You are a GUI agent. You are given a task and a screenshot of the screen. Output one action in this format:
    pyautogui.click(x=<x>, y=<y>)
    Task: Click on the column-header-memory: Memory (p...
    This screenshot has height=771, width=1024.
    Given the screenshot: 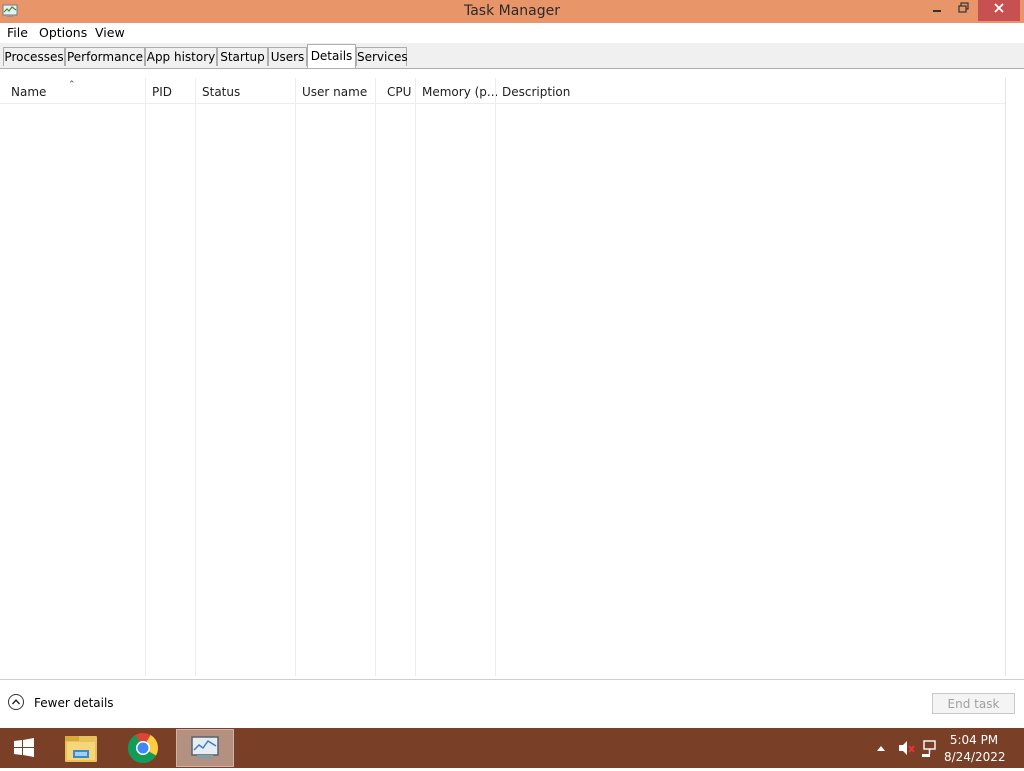 What is the action you would take?
    pyautogui.click(x=460, y=92)
    